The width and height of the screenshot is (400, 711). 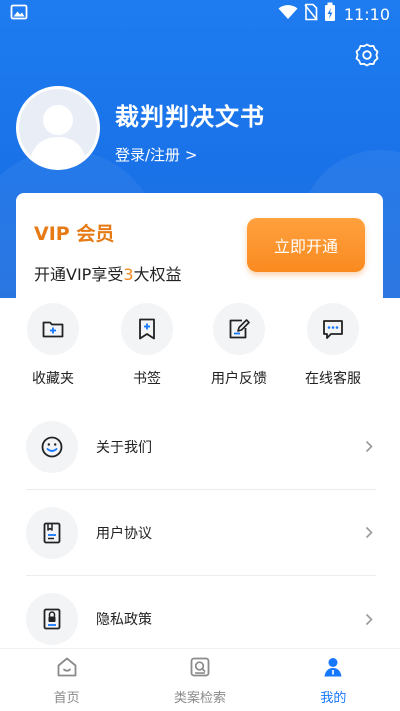 What do you see at coordinates (239, 329) in the screenshot?
I see `feedback-edit-icon` at bounding box center [239, 329].